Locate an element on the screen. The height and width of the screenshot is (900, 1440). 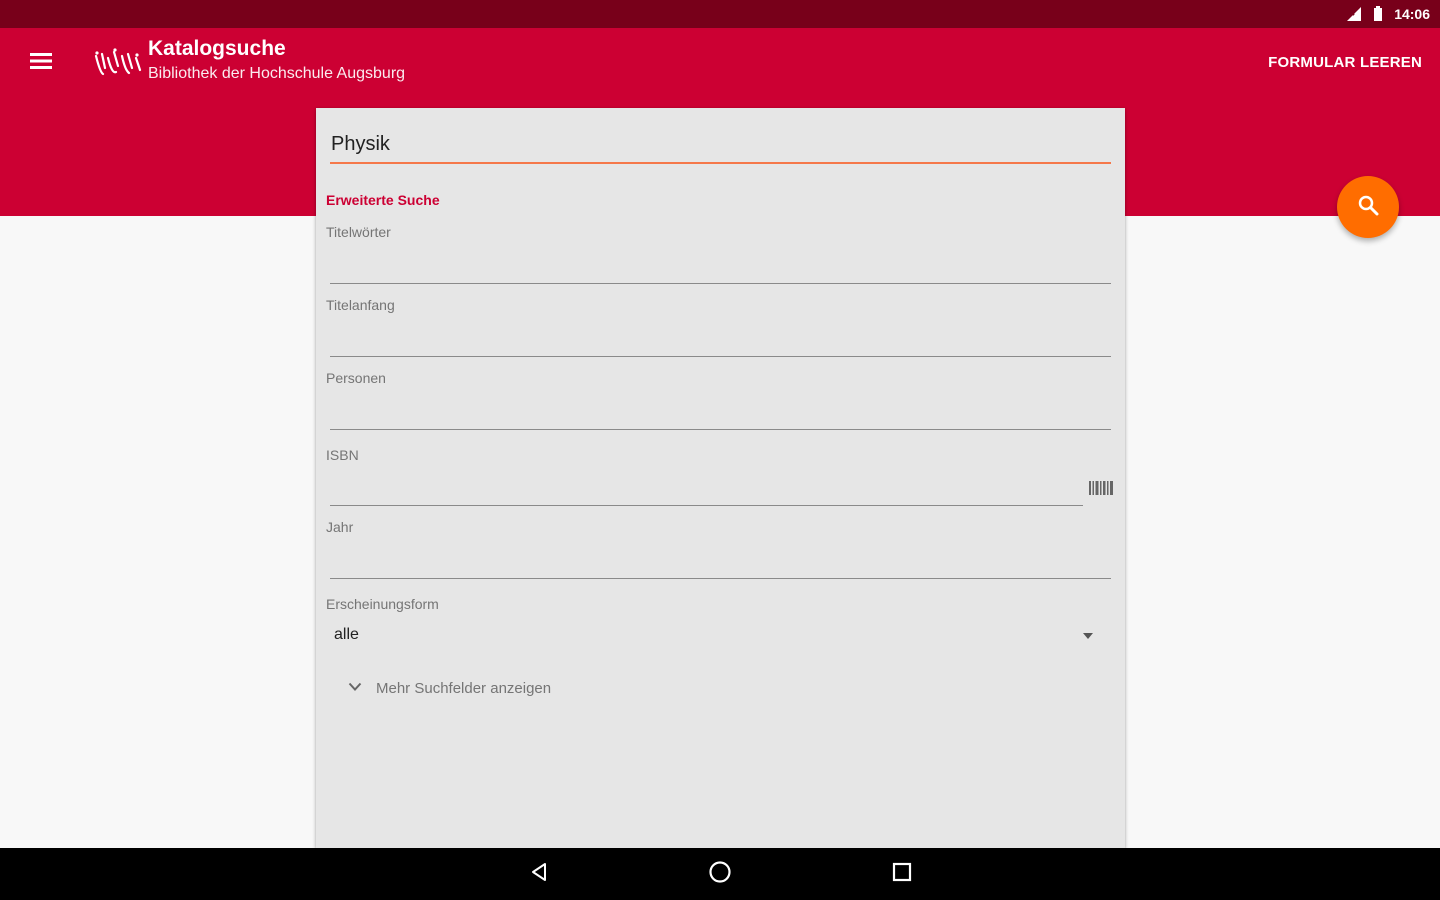
back-button is located at coordinates (539, 874).